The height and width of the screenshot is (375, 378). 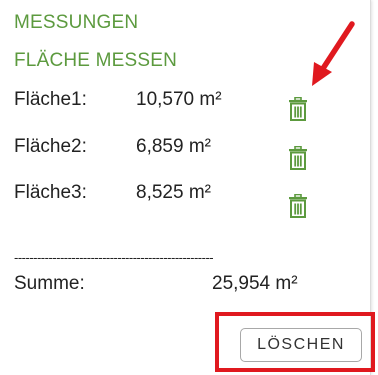 I want to click on clear-button: LÖSCHEN, so click(x=301, y=345).